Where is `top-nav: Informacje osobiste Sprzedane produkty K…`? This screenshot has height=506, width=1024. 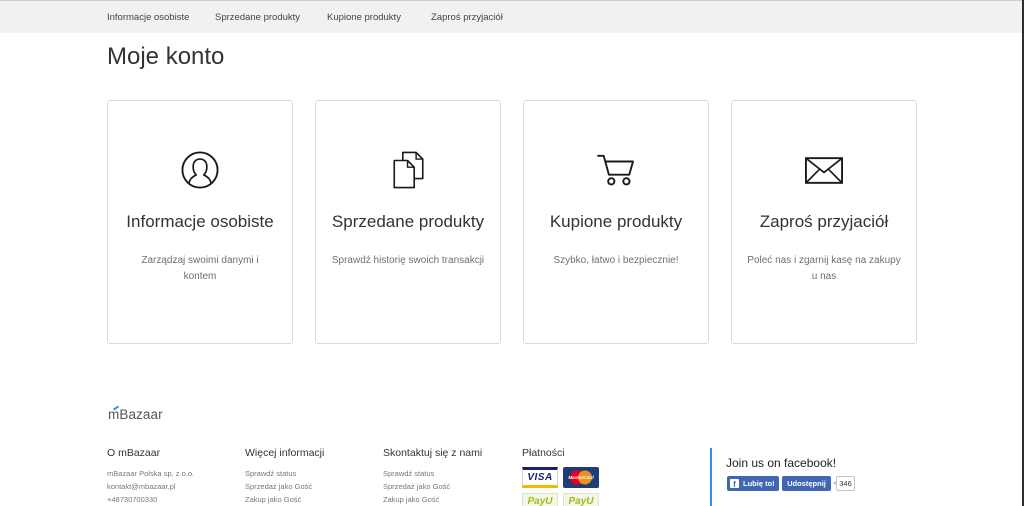 top-nav: Informacje osobiste Sprzedane produkty K… is located at coordinates (512, 16).